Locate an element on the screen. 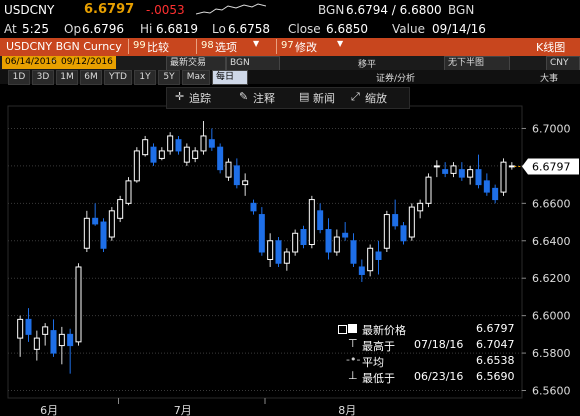 The image size is (580, 416). news-button: 新闻 is located at coordinates (324, 98).